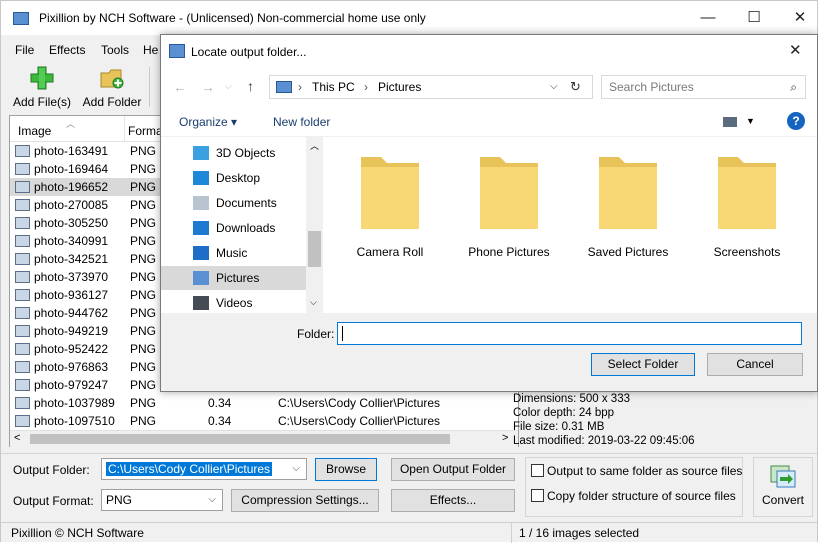 This screenshot has width=818, height=543. What do you see at coordinates (17, 438) in the screenshot?
I see `scroll-left-arrow-icon: <` at bounding box center [17, 438].